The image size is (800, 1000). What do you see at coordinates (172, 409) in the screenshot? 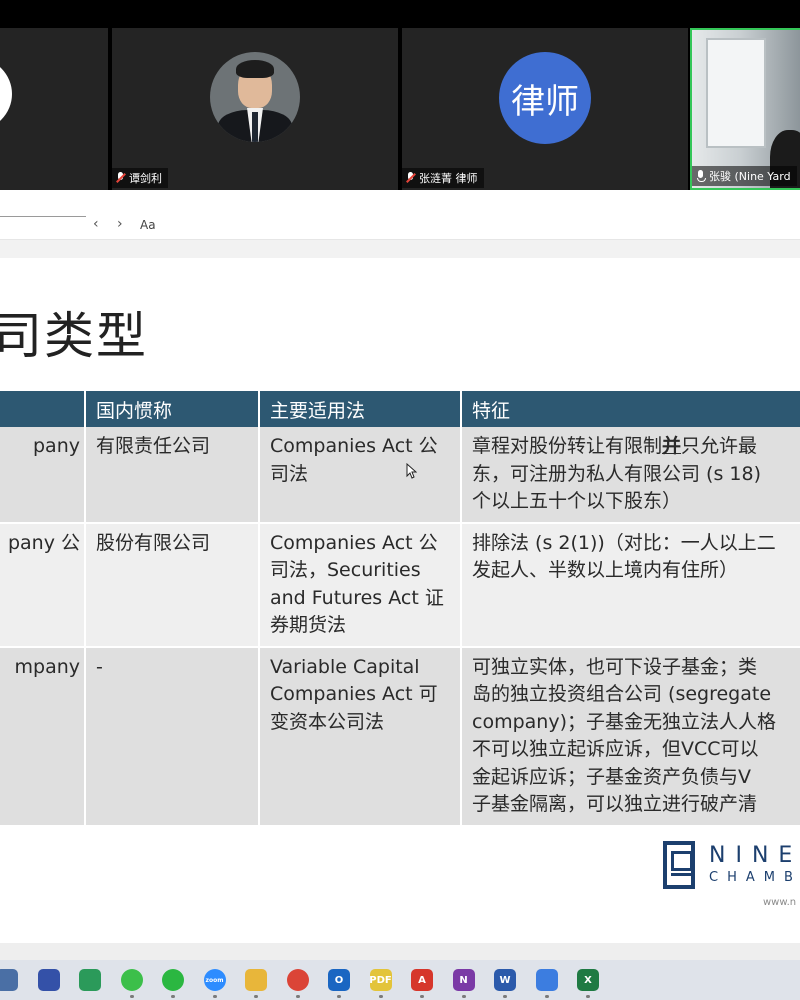
I see `table-header: 国内惯称` at bounding box center [172, 409].